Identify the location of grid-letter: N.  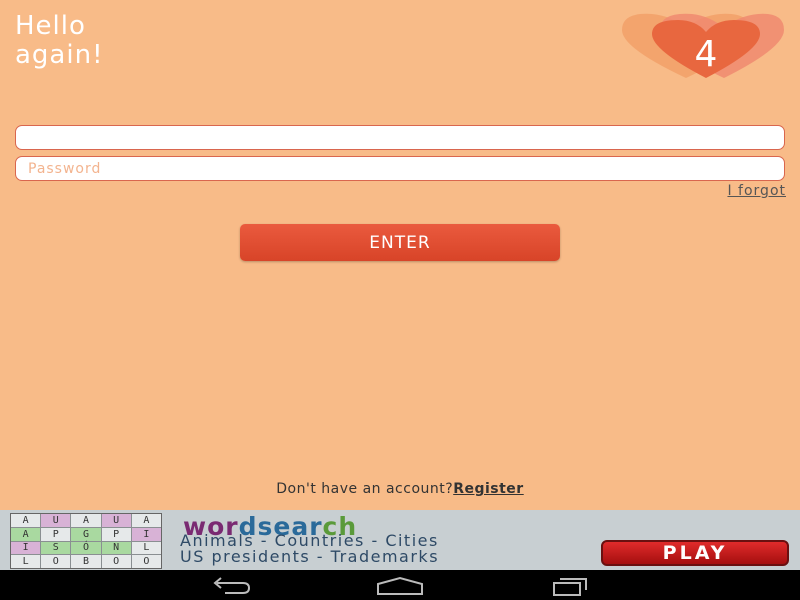
(116, 548).